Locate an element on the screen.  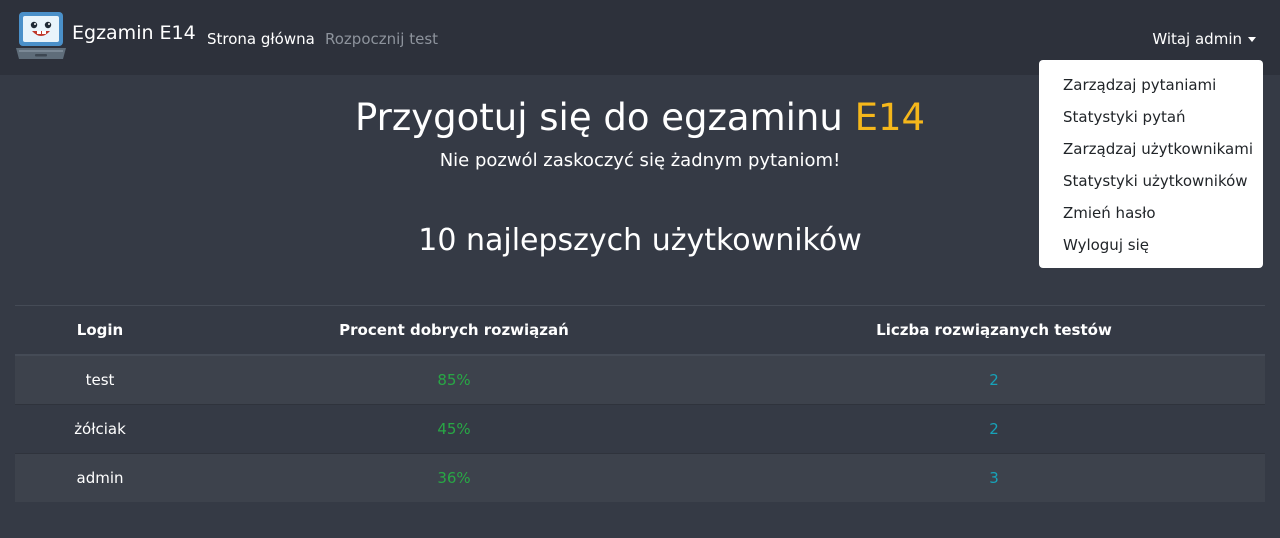
brand-title: Egzamin E14 is located at coordinates (134, 33).